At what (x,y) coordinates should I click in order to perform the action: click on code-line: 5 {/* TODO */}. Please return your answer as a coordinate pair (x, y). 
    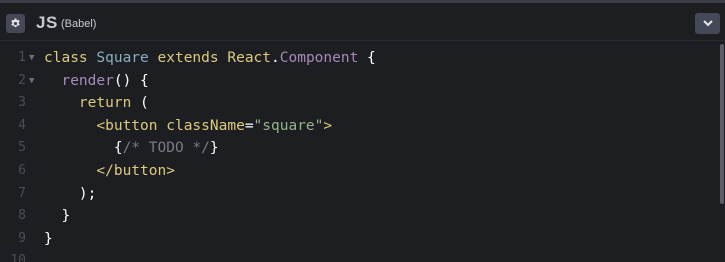
    Looking at the image, I should click on (360, 148).